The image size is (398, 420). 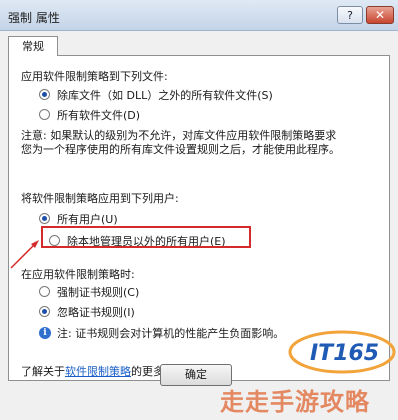 I want to click on watermark-site-text: 走走手游攻略, so click(x=295, y=402).